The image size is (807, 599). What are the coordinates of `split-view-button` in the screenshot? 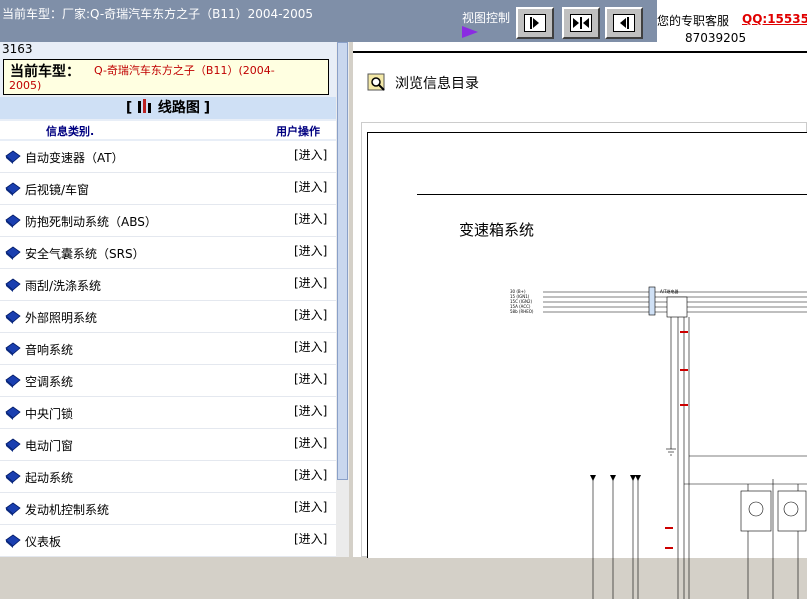 It's located at (581, 23).